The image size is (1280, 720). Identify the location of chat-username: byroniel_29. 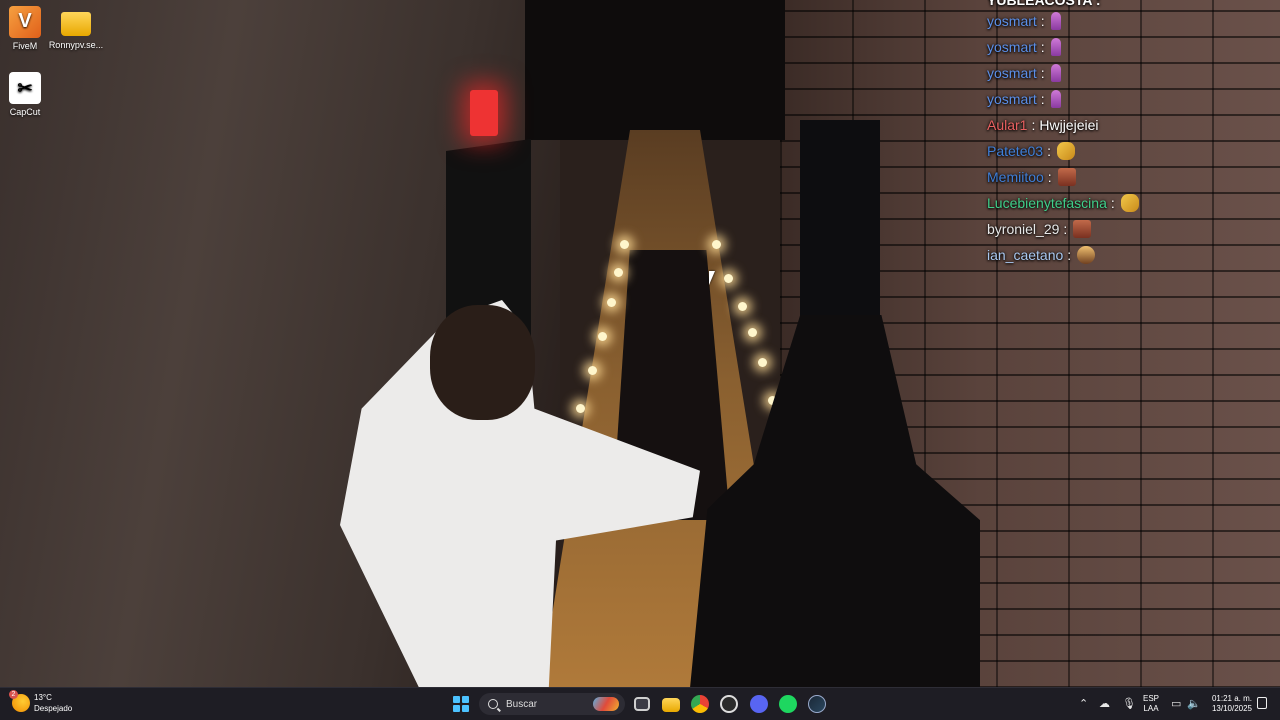
(1023, 229).